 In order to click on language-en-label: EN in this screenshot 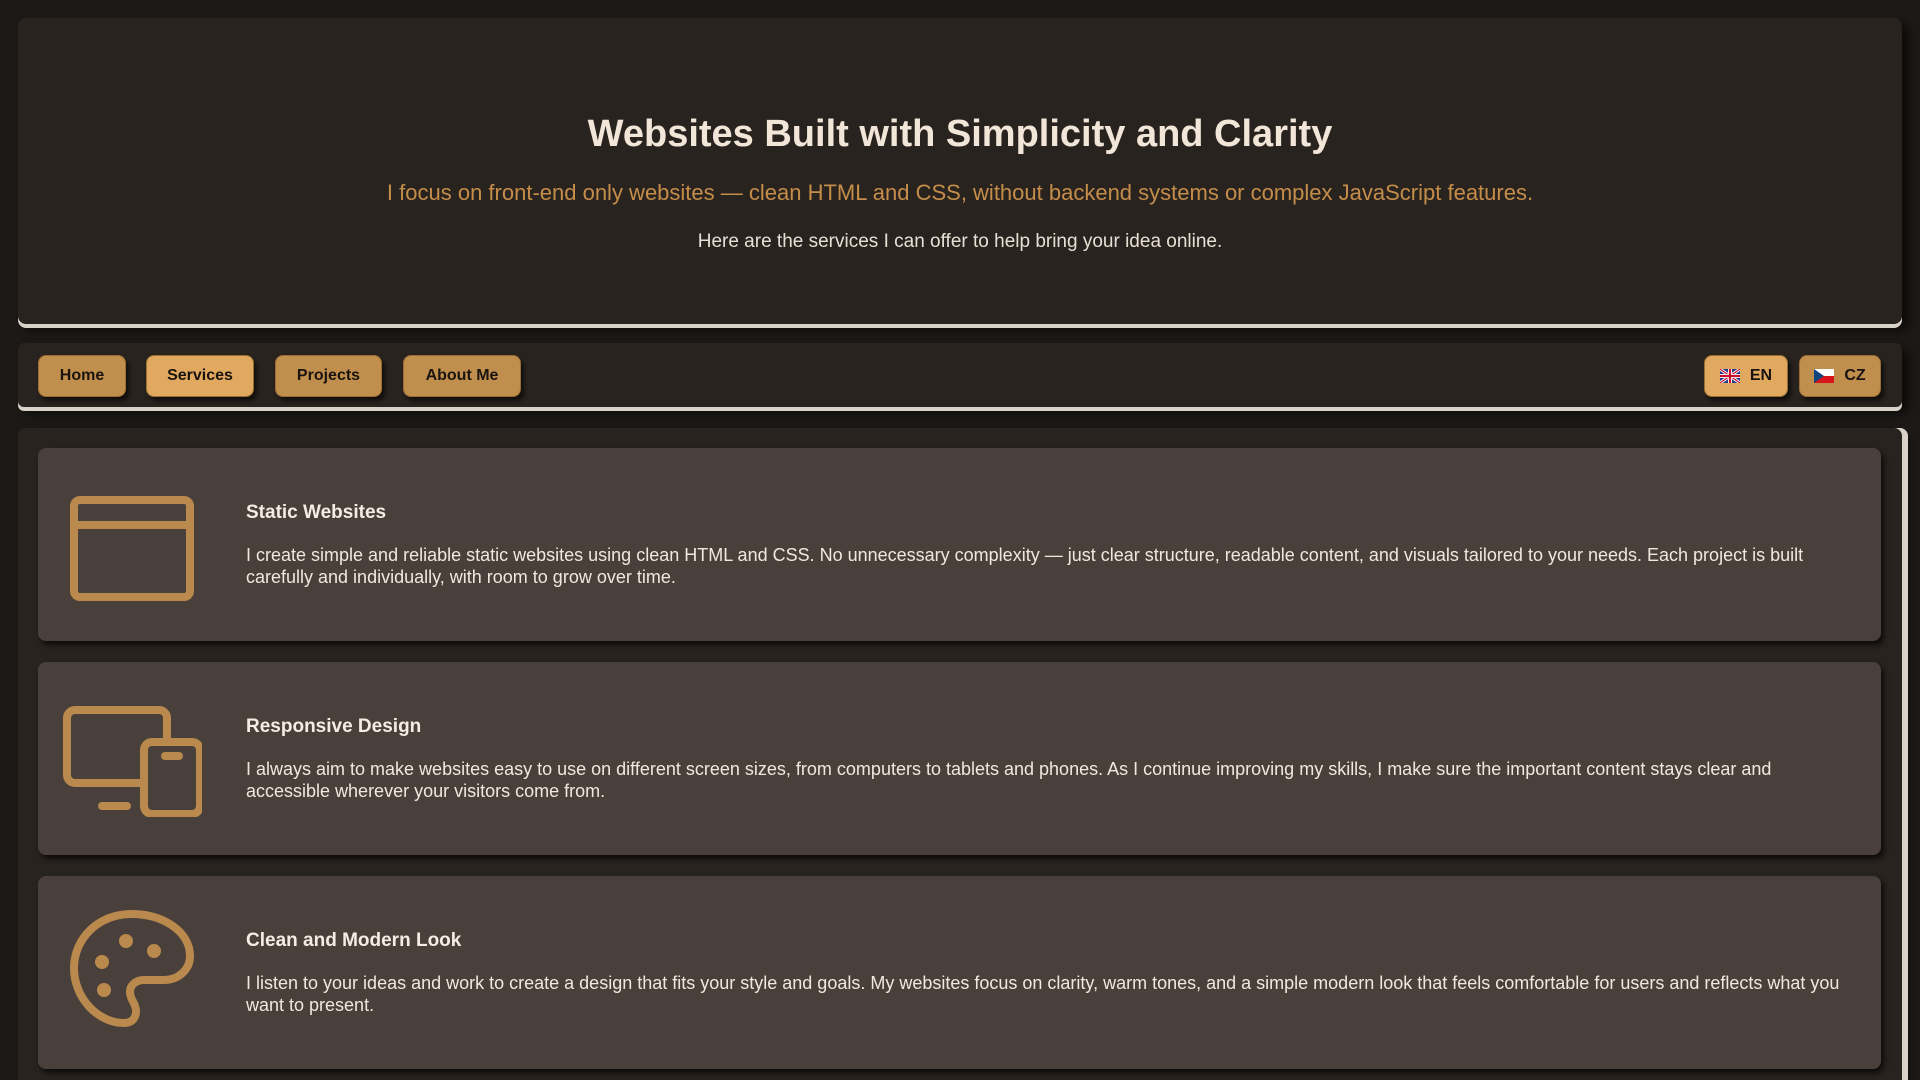, I will do `click(1761, 375)`.